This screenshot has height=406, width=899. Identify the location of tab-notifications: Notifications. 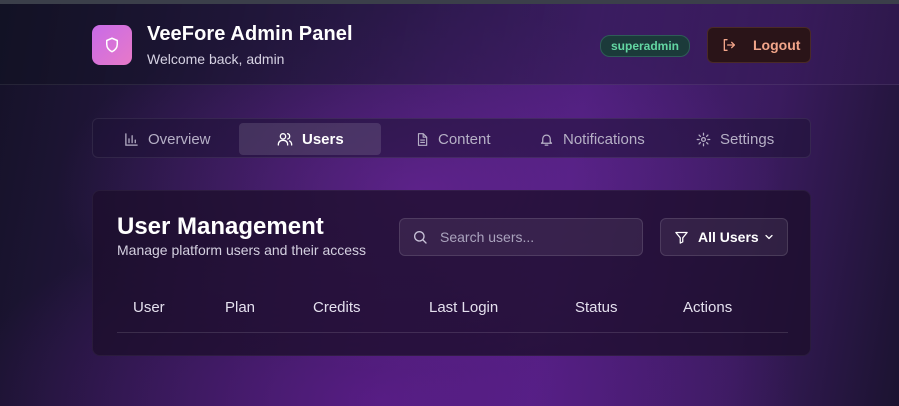
(604, 139).